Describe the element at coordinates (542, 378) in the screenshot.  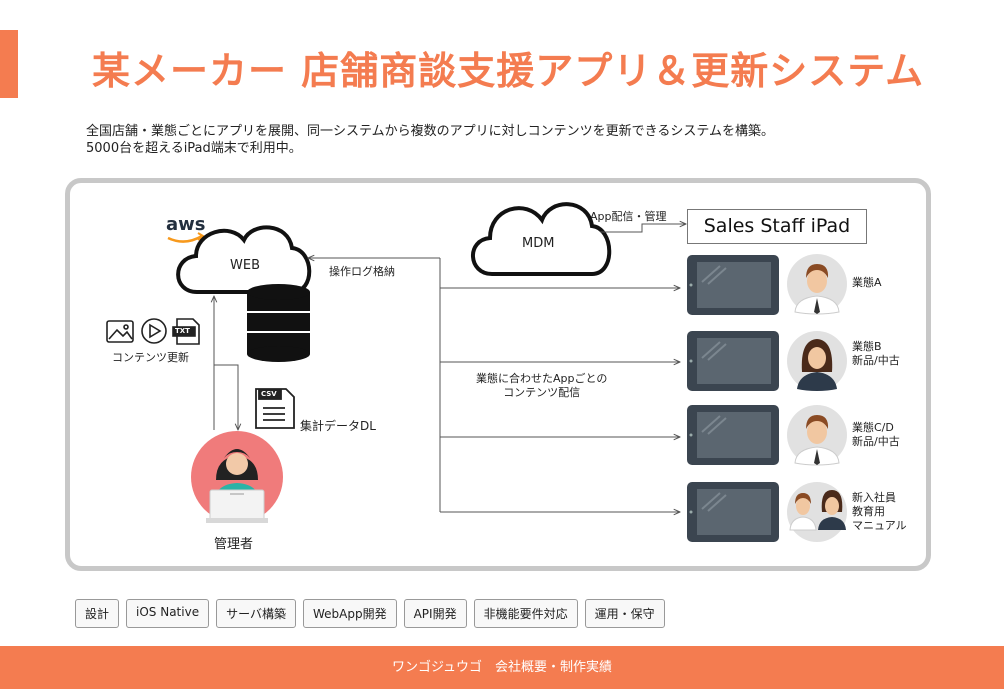
I see `delivery-label-line-1: 業態に合わせたAppごとの` at that location.